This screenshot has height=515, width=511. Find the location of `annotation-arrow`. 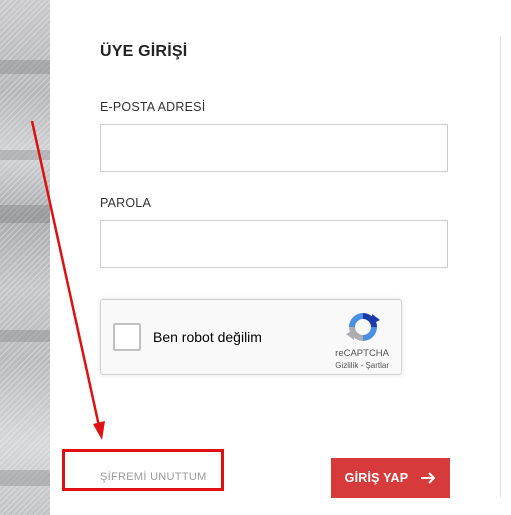

annotation-arrow is located at coordinates (67, 280).